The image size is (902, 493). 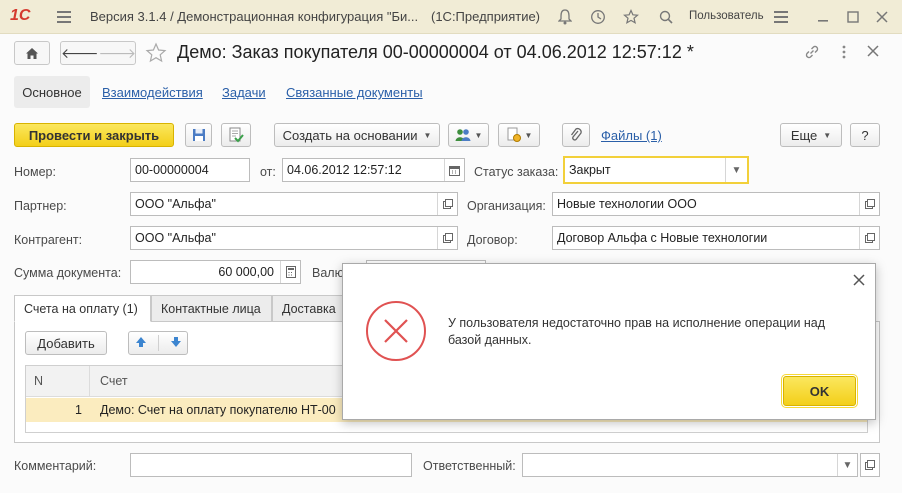 What do you see at coordinates (516, 172) in the screenshot?
I see `order-status-label: Статус заказа:` at bounding box center [516, 172].